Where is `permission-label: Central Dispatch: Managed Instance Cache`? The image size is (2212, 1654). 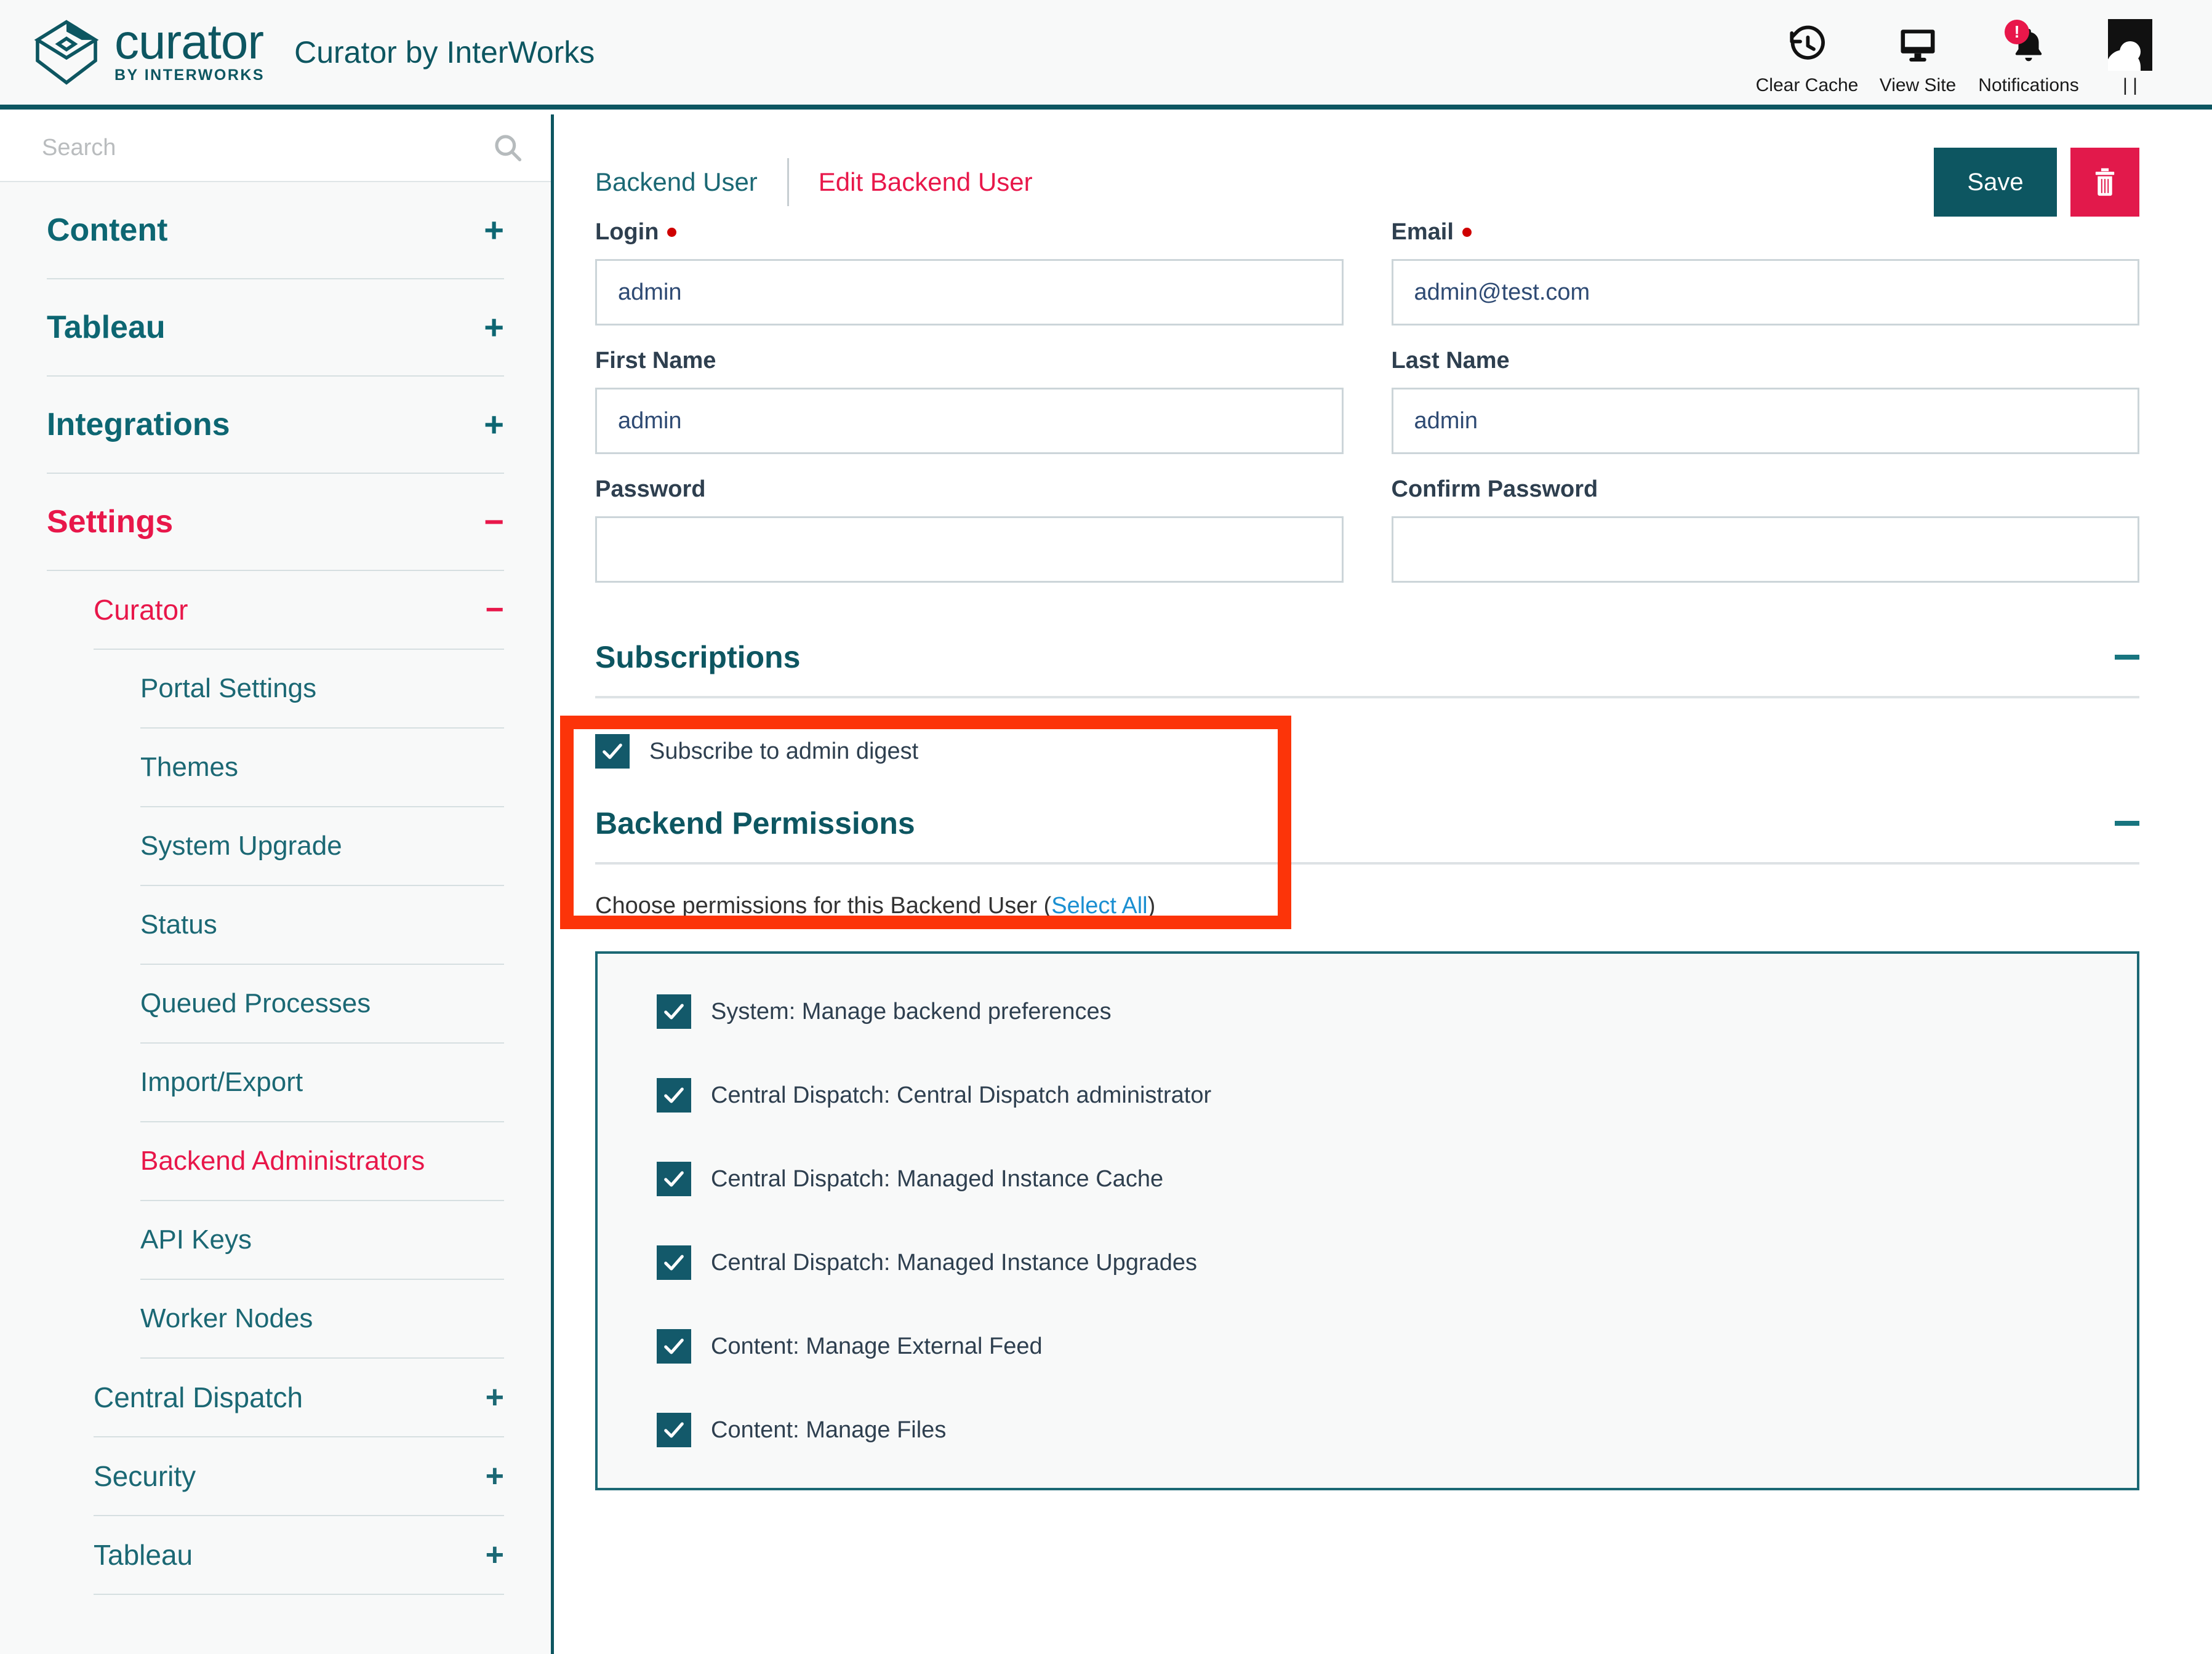 permission-label: Central Dispatch: Managed Instance Cache is located at coordinates (938, 1178).